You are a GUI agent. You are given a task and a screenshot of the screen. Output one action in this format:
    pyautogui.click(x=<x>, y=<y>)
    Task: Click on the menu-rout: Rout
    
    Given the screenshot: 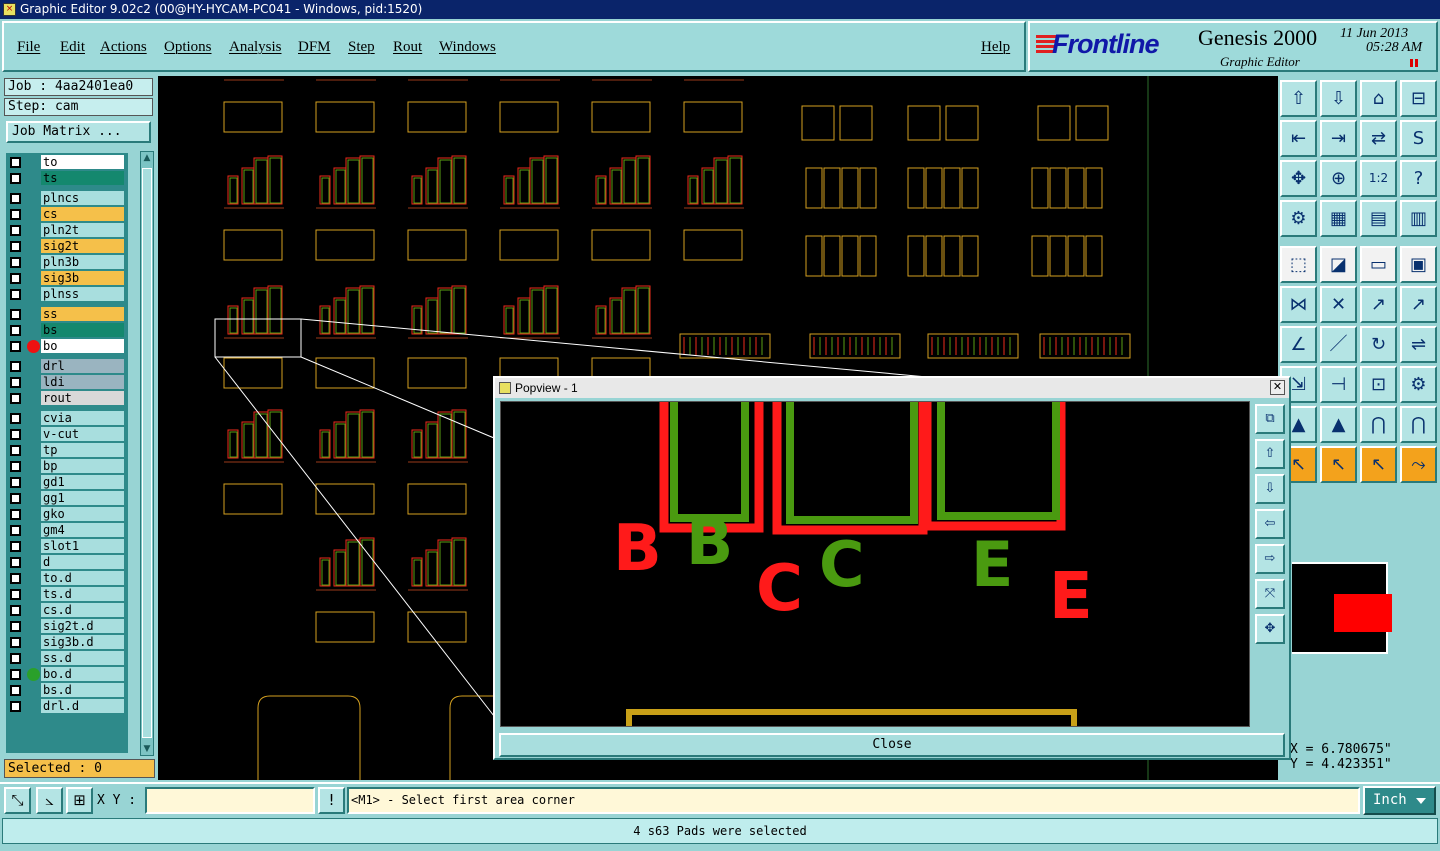 What is the action you would take?
    pyautogui.click(x=407, y=47)
    